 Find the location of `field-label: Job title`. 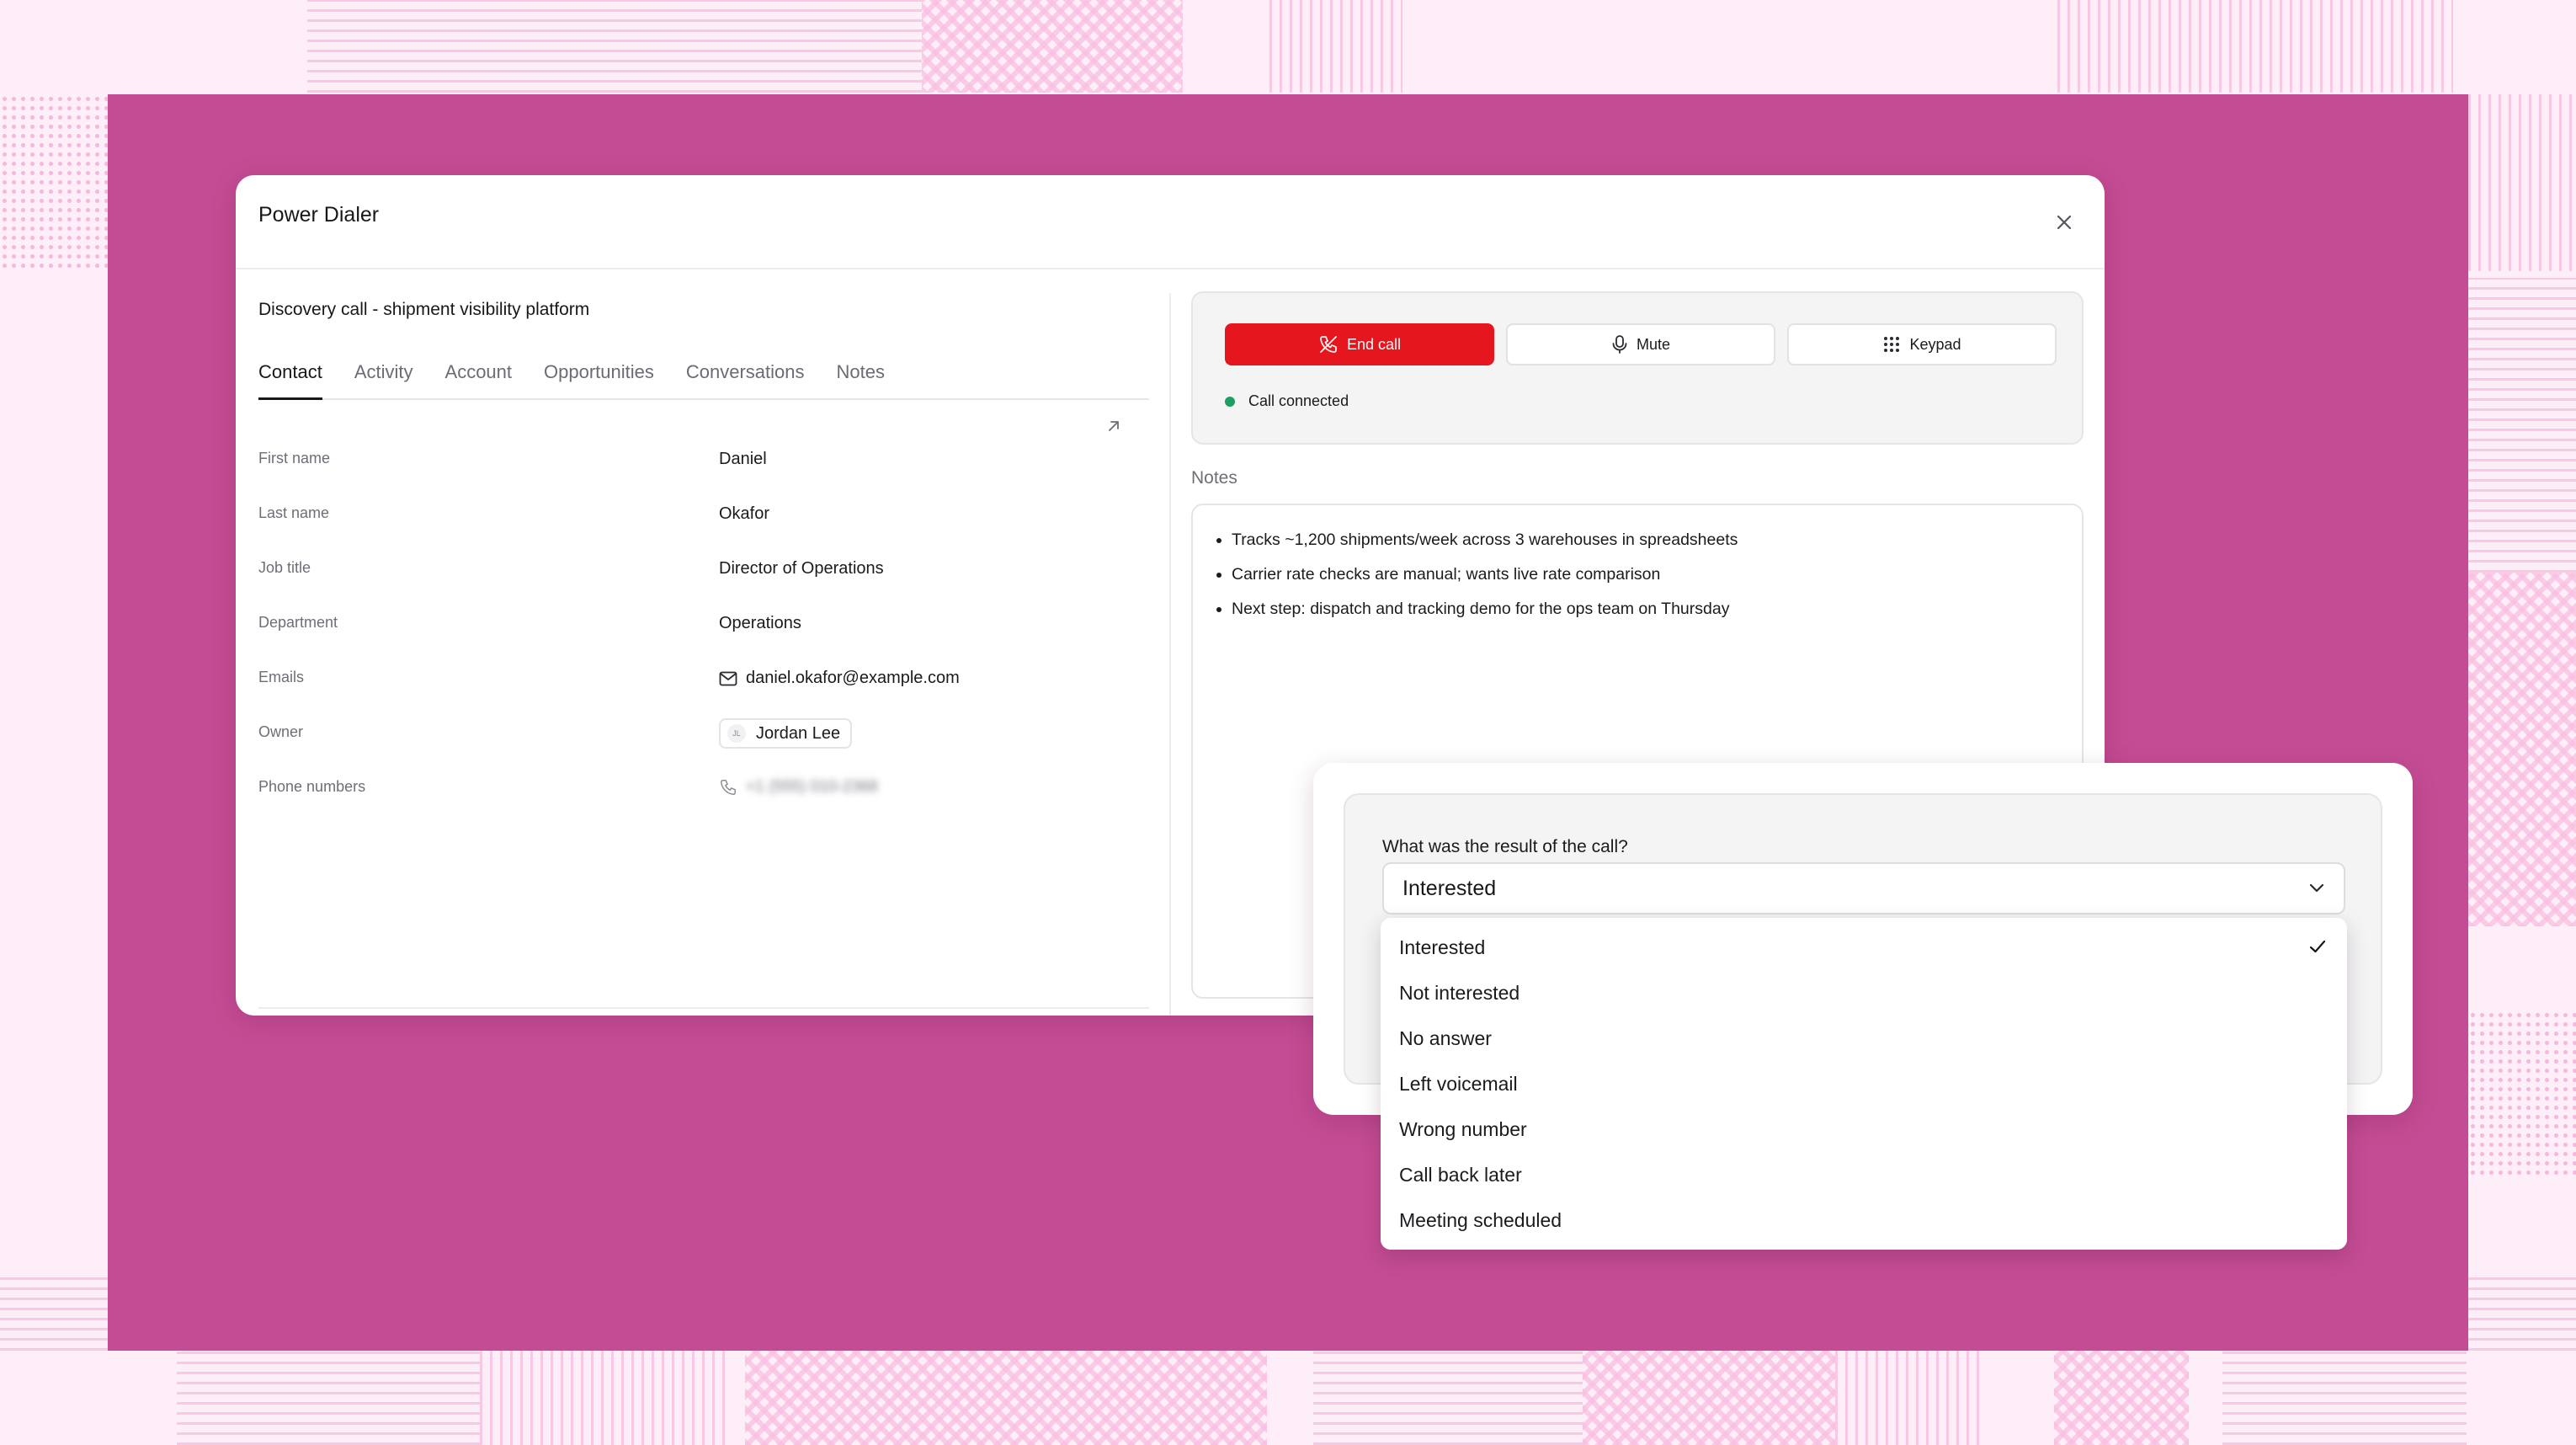

field-label: Job title is located at coordinates (285, 567).